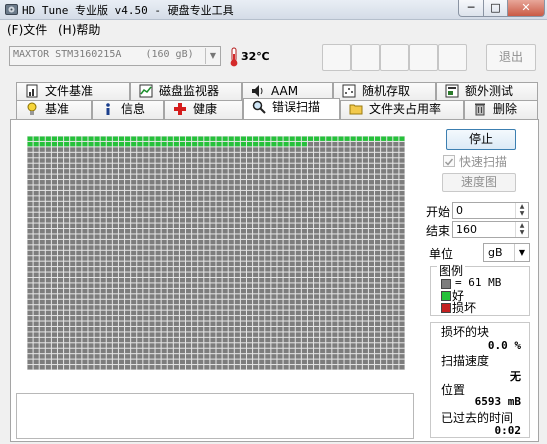 Image resolution: width=547 pixels, height=444 pixels. What do you see at coordinates (479, 182) in the screenshot?
I see `speed-map-button: 速度图` at bounding box center [479, 182].